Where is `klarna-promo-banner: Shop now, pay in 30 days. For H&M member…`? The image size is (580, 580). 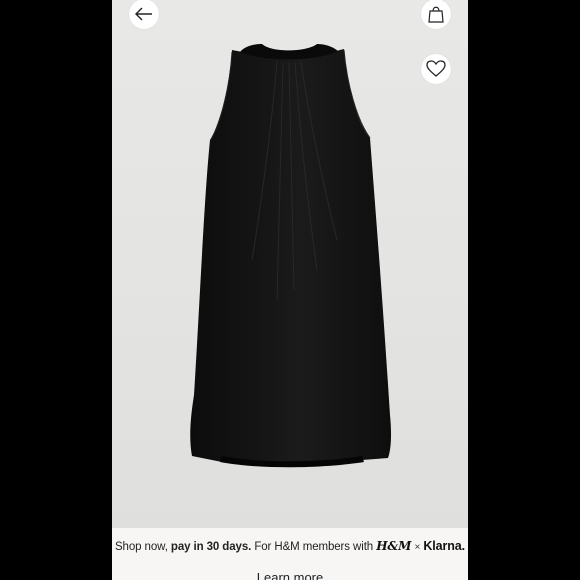
klarna-promo-banner: Shop now, pay in 30 days. For H&M member… is located at coordinates (290, 554).